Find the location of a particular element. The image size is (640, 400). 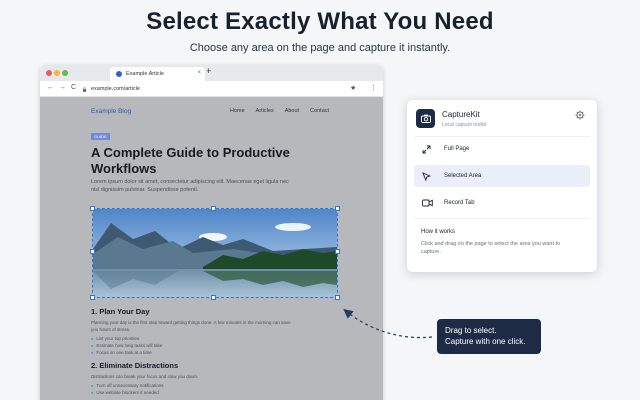

tooltip-line: Drag to select. is located at coordinates (471, 330).